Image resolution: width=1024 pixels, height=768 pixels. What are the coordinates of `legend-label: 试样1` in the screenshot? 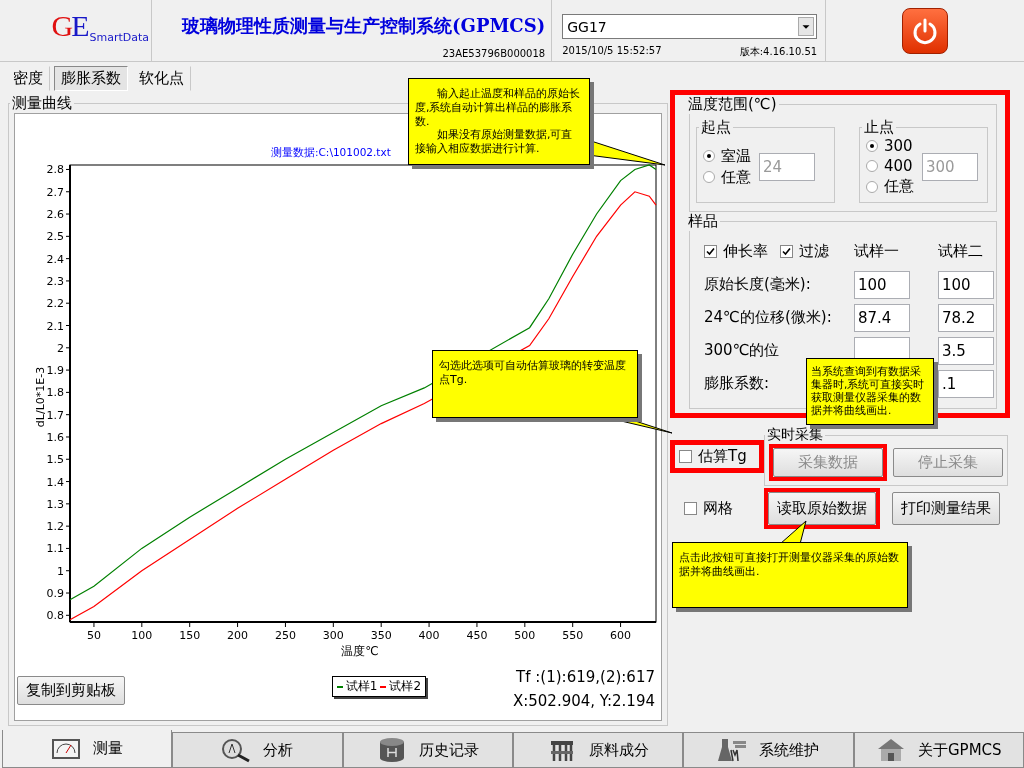 It's located at (361, 686).